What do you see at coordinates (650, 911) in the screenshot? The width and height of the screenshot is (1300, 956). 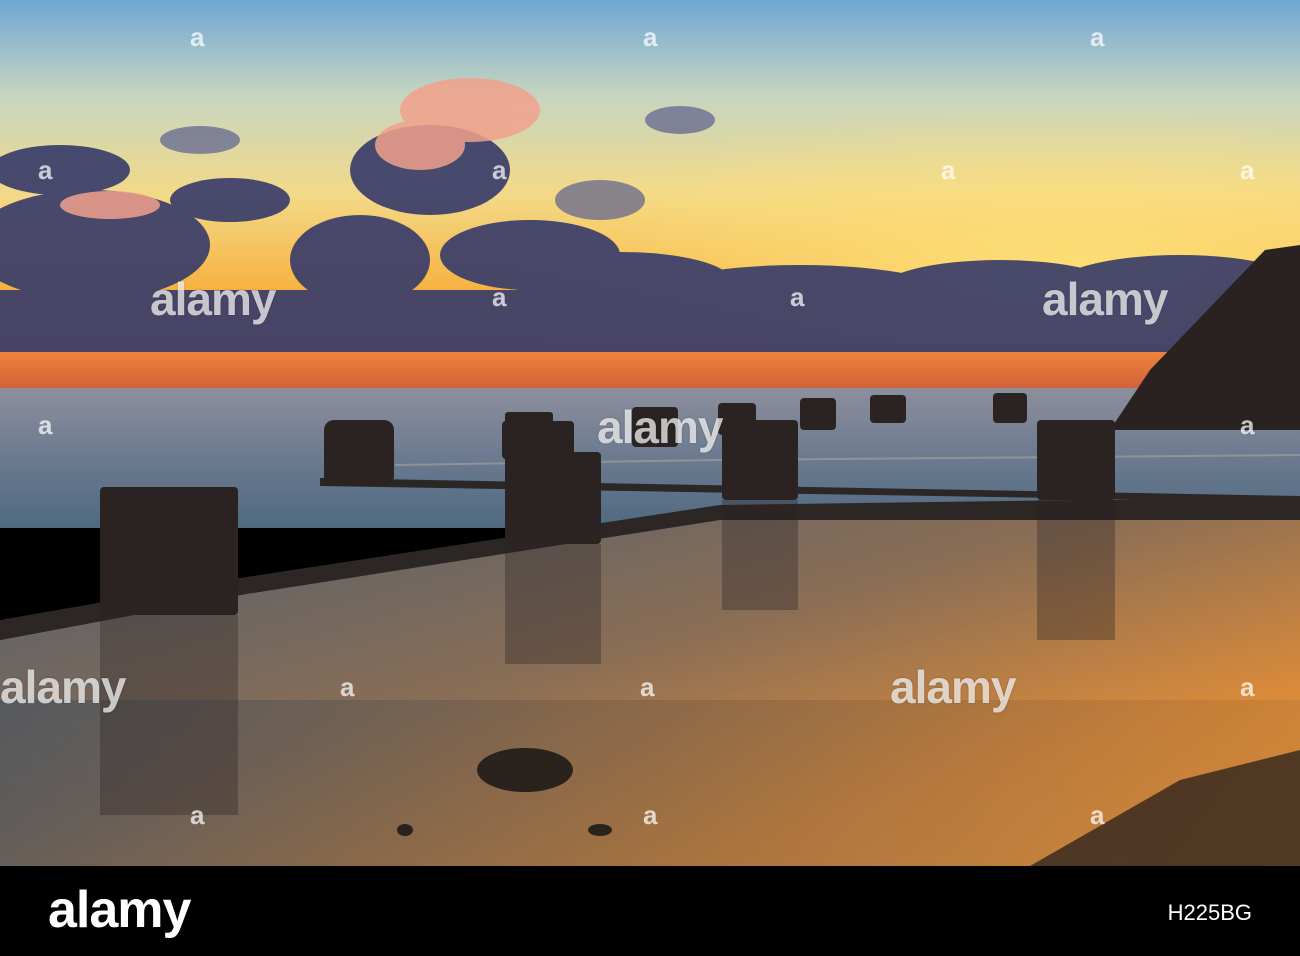 I see `footer-bar: alamy H225BG` at bounding box center [650, 911].